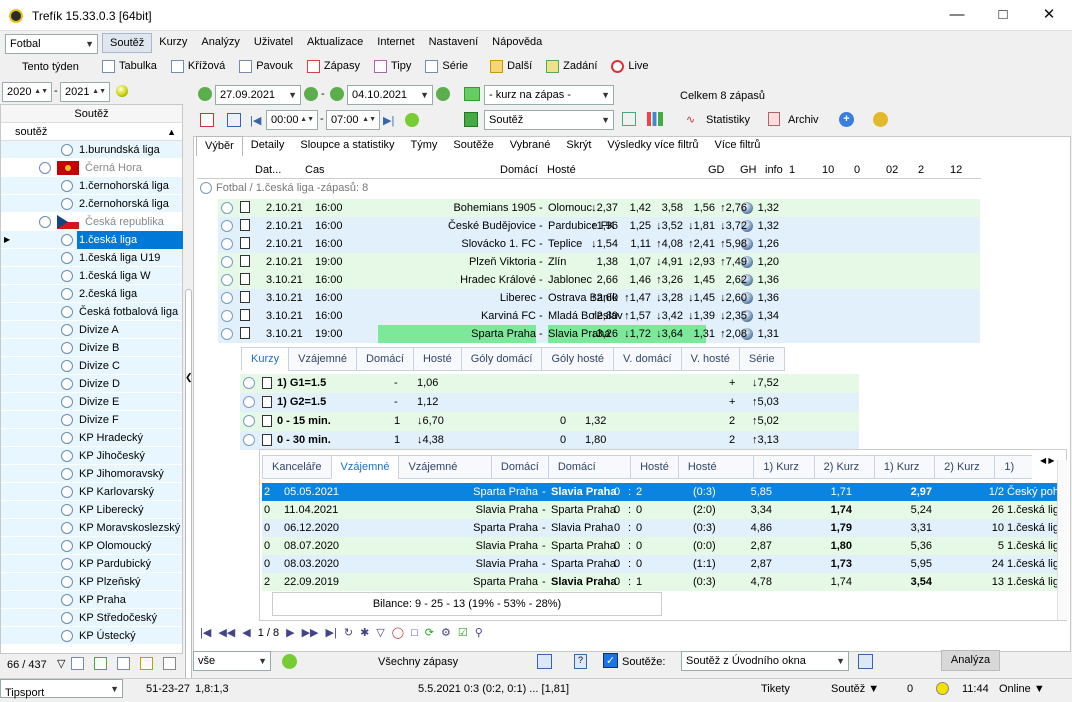 This screenshot has width=1072, height=702. Describe the element at coordinates (595, 421) in the screenshot. I see `kurzy-col-d: 1,32` at that location.